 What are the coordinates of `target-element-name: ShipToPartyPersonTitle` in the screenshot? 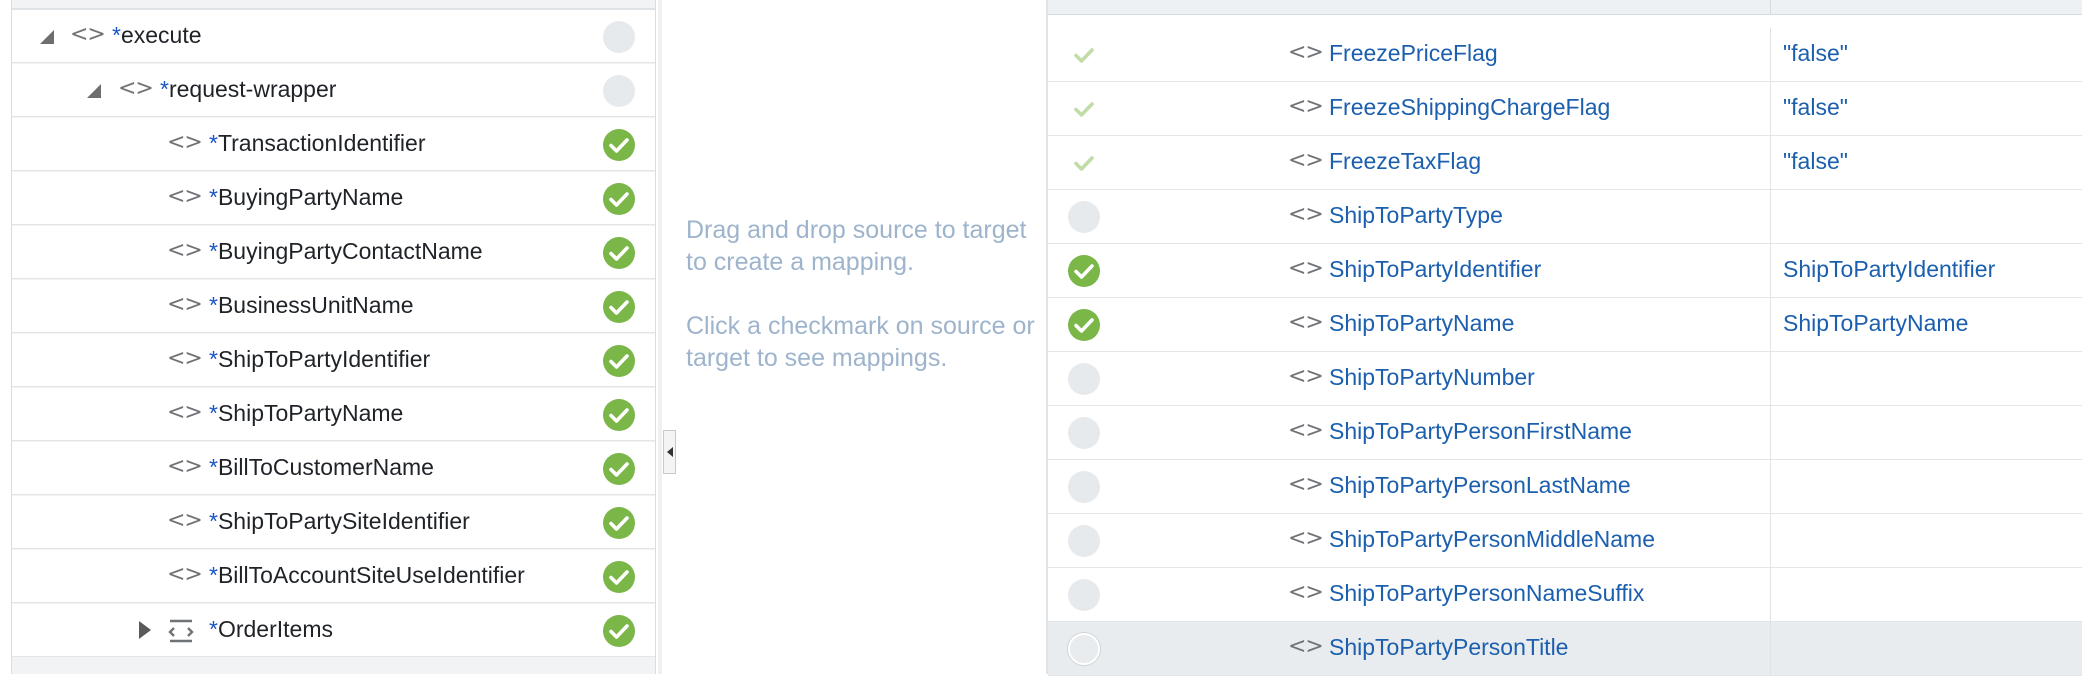 It's located at (1448, 647).